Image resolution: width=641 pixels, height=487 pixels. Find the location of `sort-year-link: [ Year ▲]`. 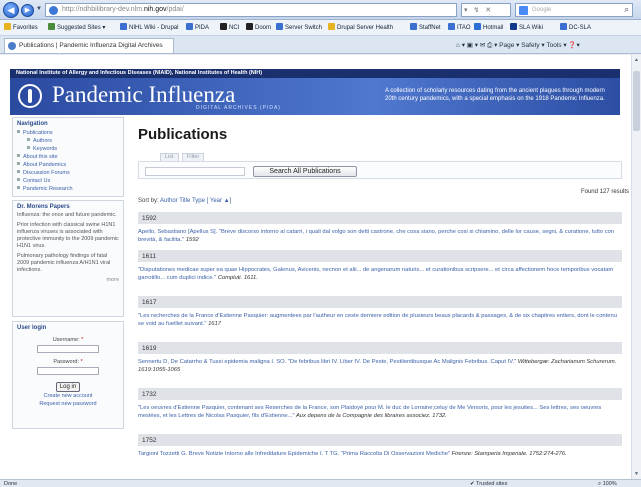

sort-year-link: [ Year ▲] is located at coordinates (219, 201).